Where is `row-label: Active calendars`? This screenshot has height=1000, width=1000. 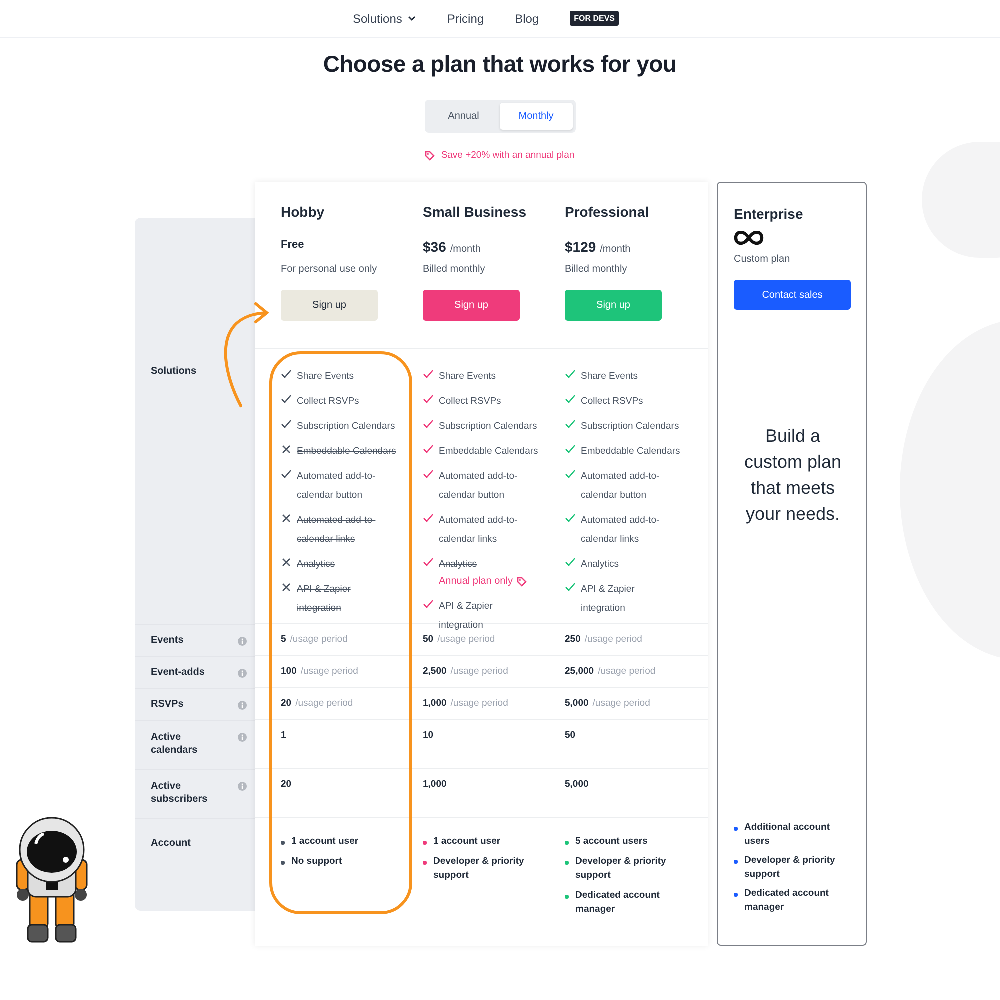 row-label: Active calendars is located at coordinates (175, 744).